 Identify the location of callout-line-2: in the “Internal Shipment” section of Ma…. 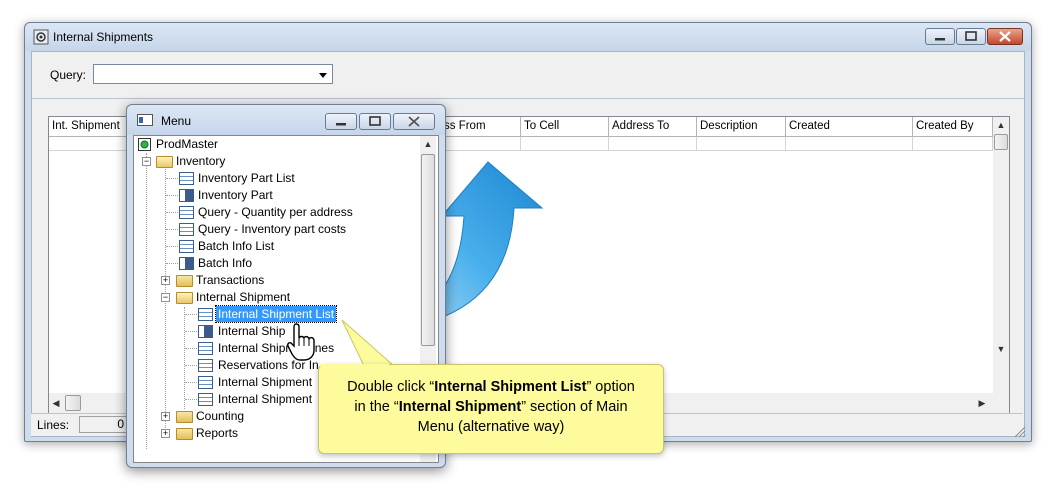
(491, 407).